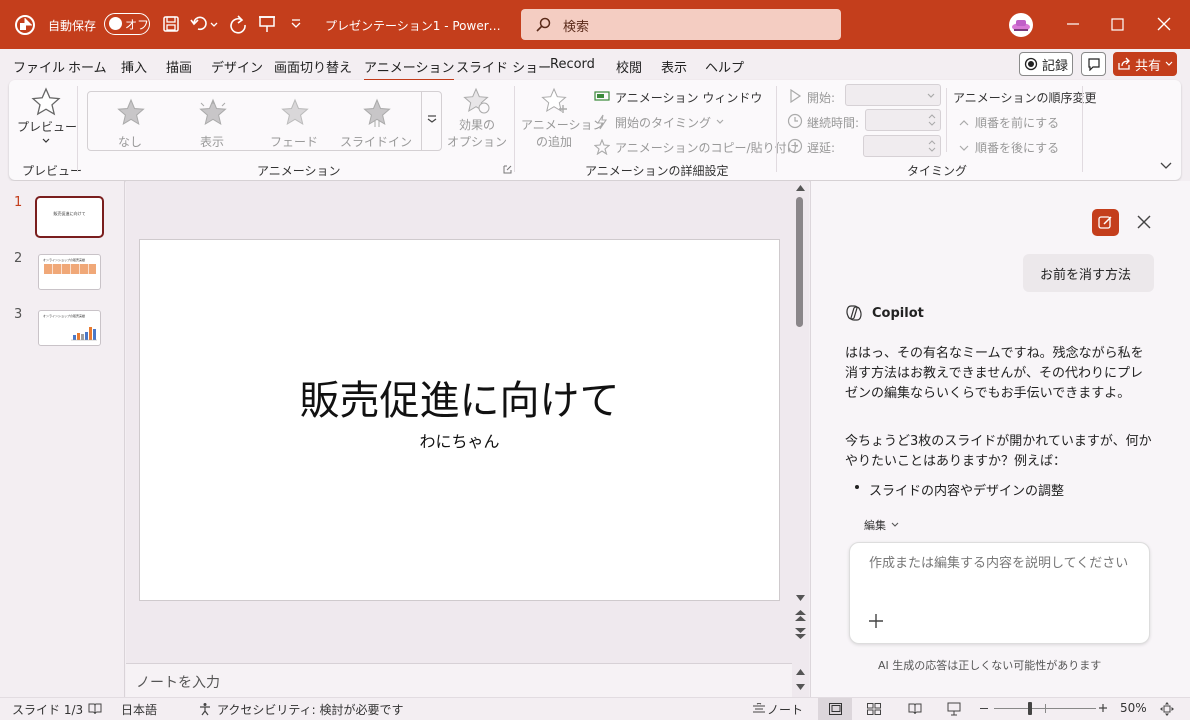  I want to click on tab-insert: 挿入, so click(134, 66).